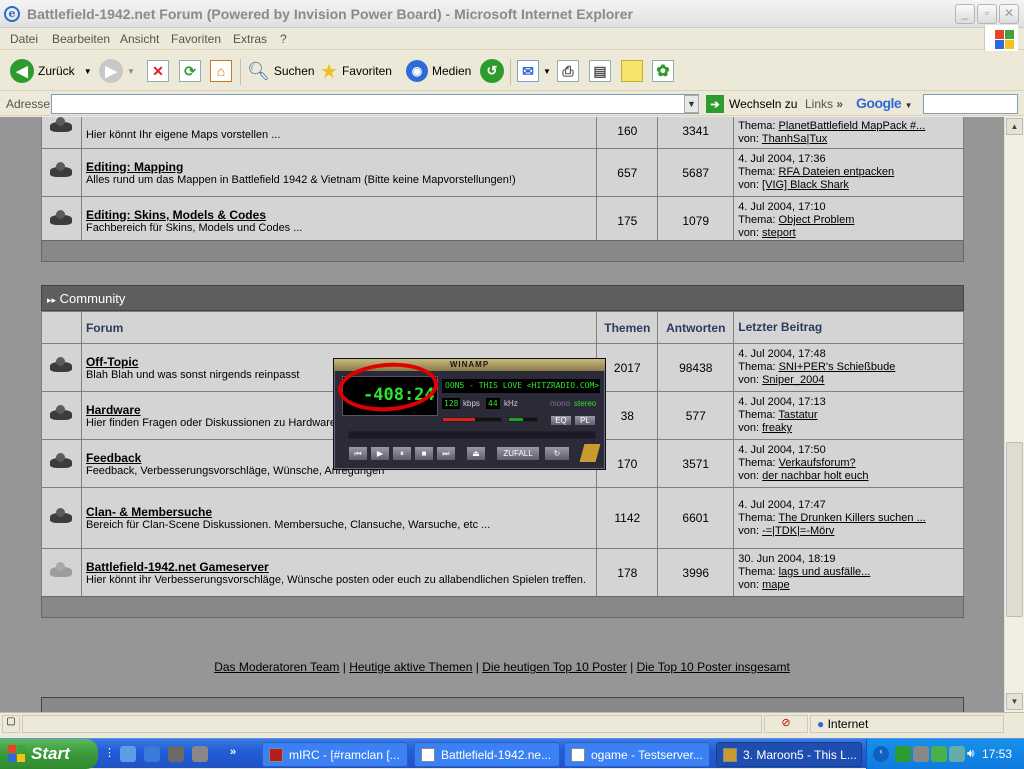 The image size is (1024, 769). I want to click on history-button: ↺, so click(494, 71).